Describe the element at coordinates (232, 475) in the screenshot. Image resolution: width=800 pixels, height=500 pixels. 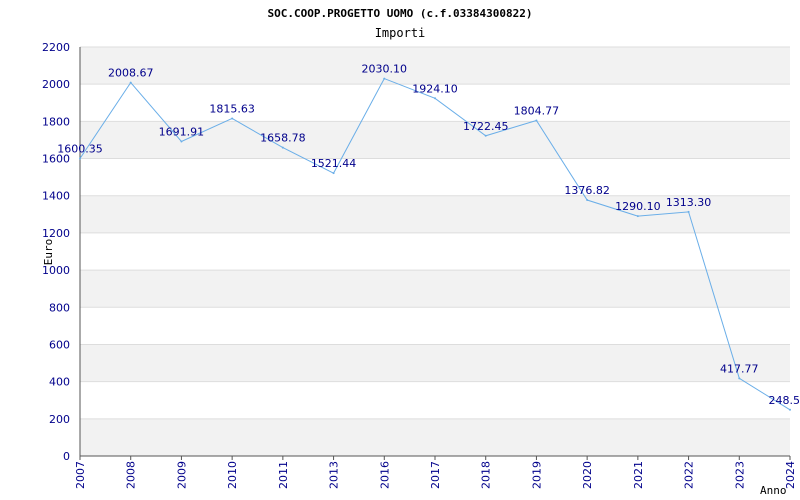
I see `x-tick-label: 2010` at that location.